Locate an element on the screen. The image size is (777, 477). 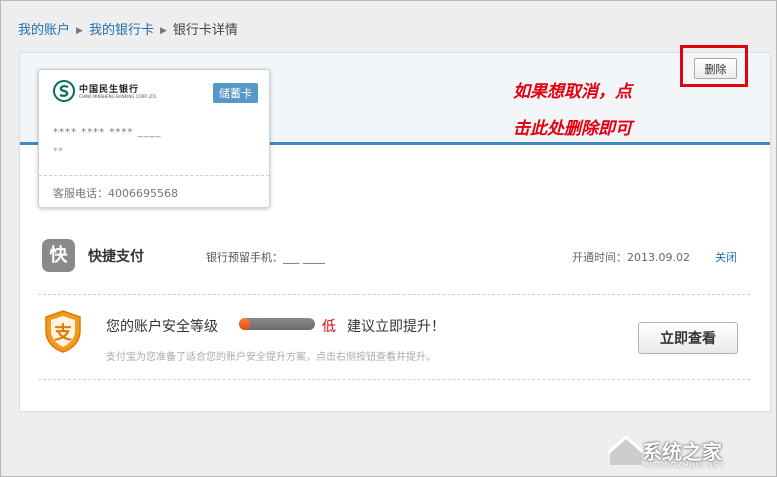
card-type-badge: 储蓄卡 is located at coordinates (235, 93).